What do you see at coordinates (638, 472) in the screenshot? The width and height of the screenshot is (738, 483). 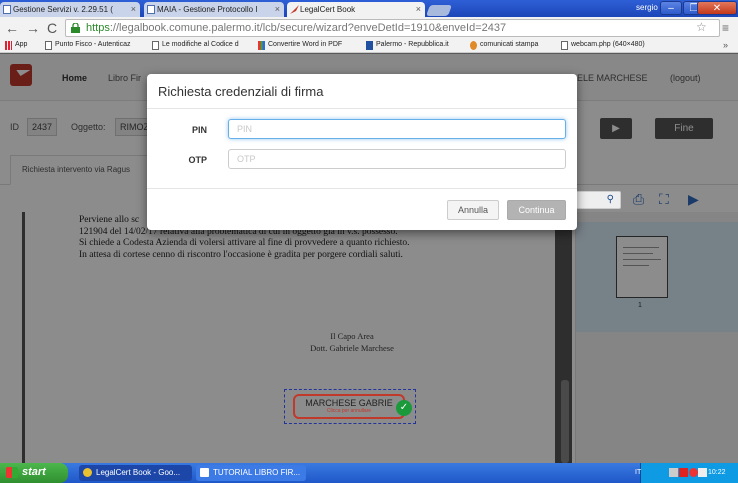 I see `language-indicator: IT` at bounding box center [638, 472].